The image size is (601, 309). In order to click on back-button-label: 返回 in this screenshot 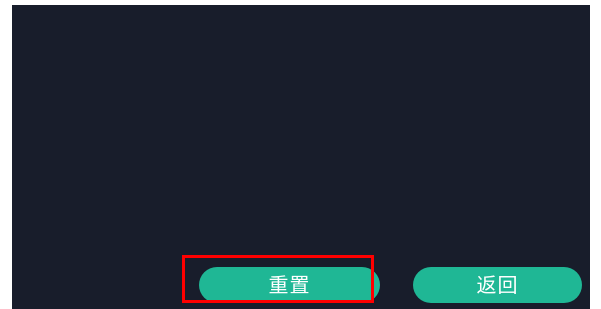, I will do `click(497, 285)`.